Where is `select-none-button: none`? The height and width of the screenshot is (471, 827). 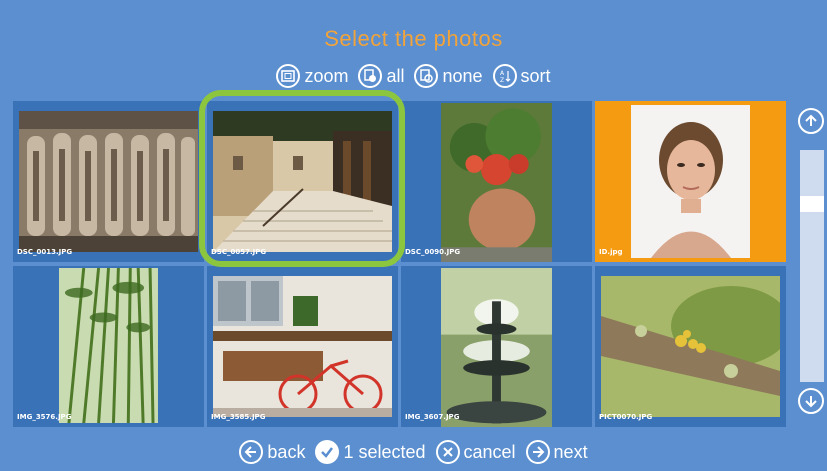 select-none-button: none is located at coordinates (448, 76).